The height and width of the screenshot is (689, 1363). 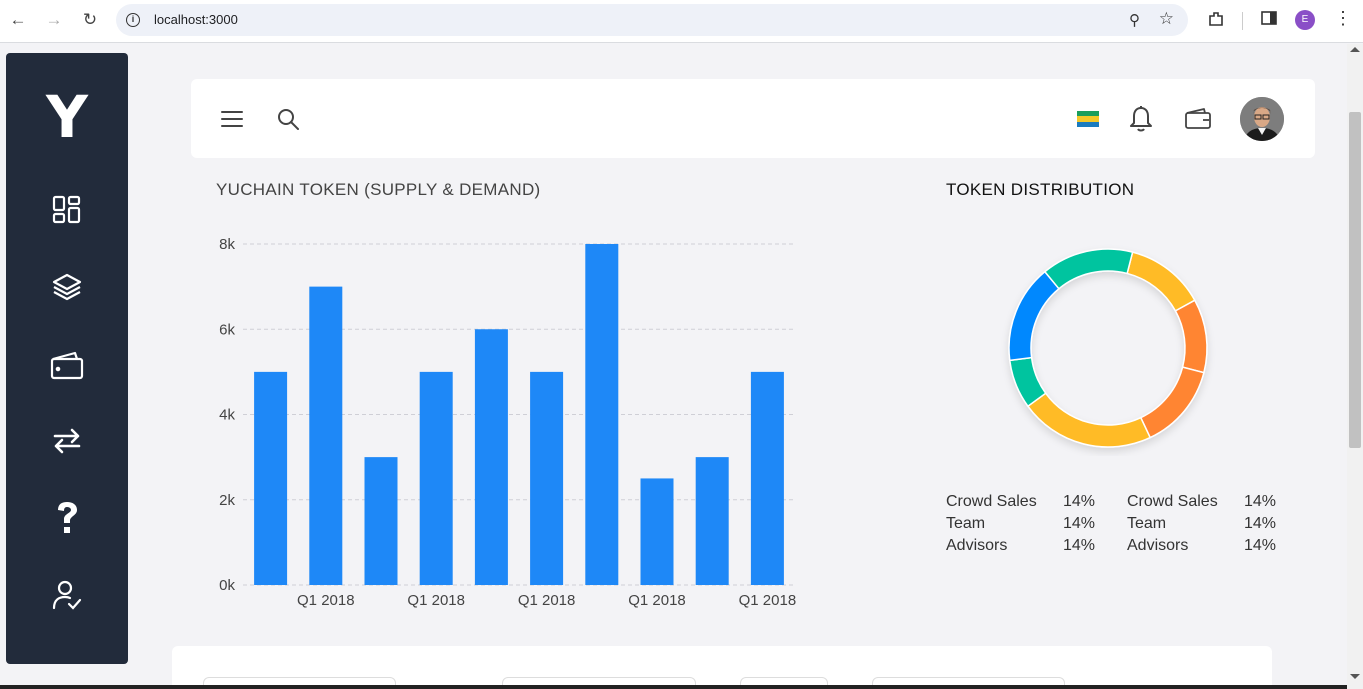 What do you see at coordinates (652, 20) in the screenshot?
I see `address-bar: i localhost:3000 ⚲ ☆` at bounding box center [652, 20].